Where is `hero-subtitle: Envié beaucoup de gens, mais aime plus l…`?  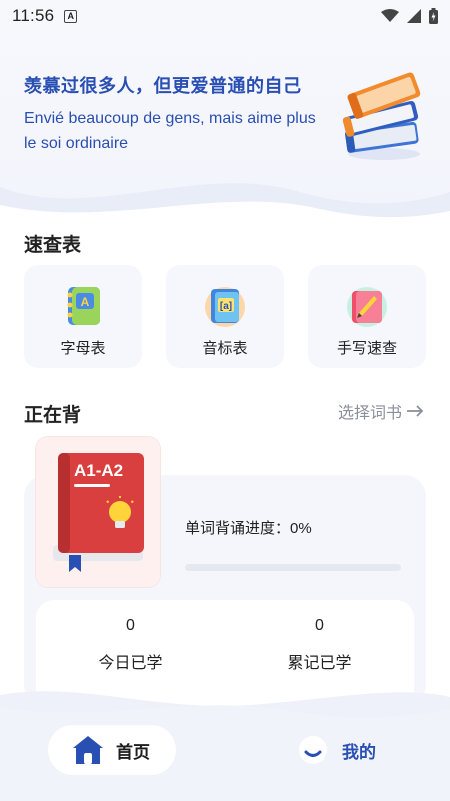 hero-subtitle: Envié beaucoup de gens, mais aime plus l… is located at coordinates (170, 131).